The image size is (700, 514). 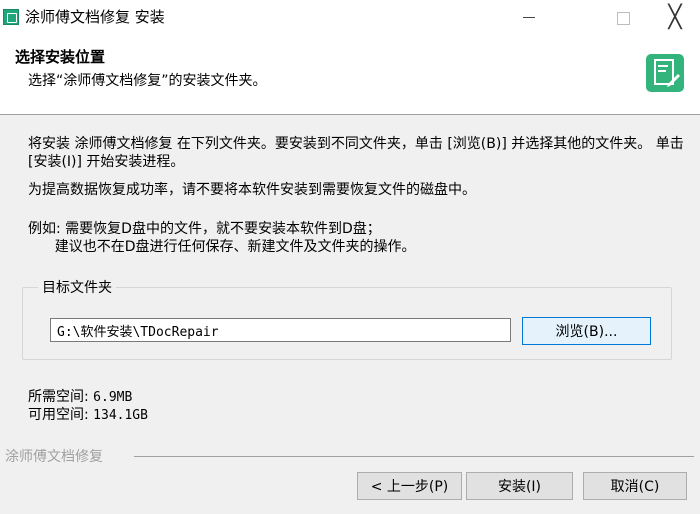 I want to click on window-title: 涂师傅文档修复 安装, so click(x=95, y=17).